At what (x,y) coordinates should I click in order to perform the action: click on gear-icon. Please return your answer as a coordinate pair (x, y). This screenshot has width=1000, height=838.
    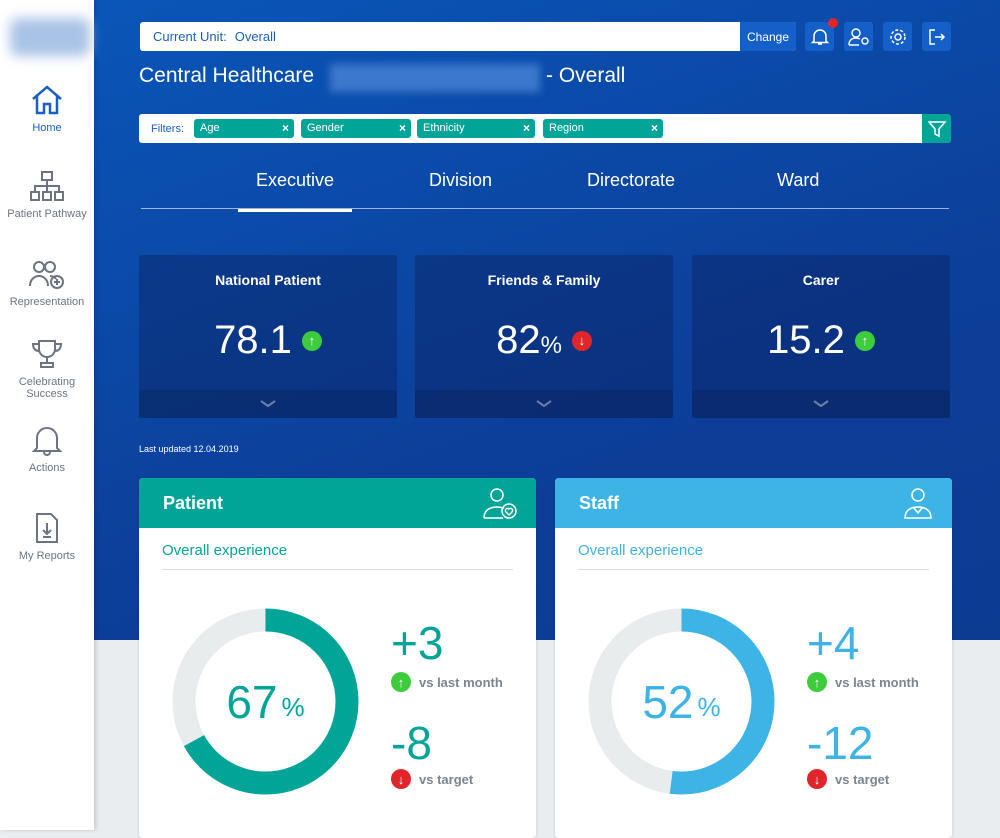
    Looking at the image, I should click on (897, 36).